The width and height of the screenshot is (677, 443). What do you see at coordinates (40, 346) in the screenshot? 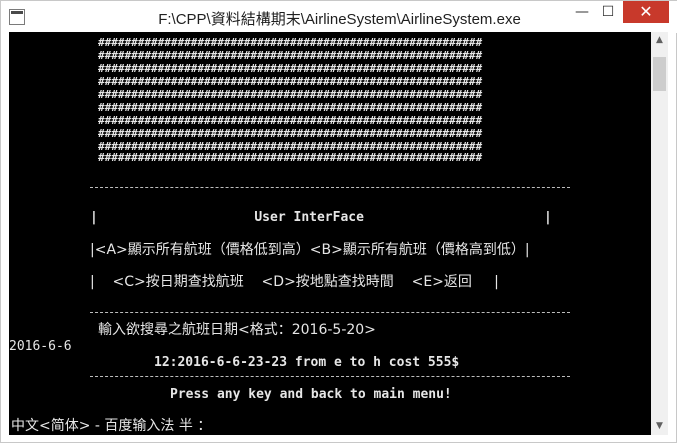
I see `date-input-echo: 2016-6-6` at bounding box center [40, 346].